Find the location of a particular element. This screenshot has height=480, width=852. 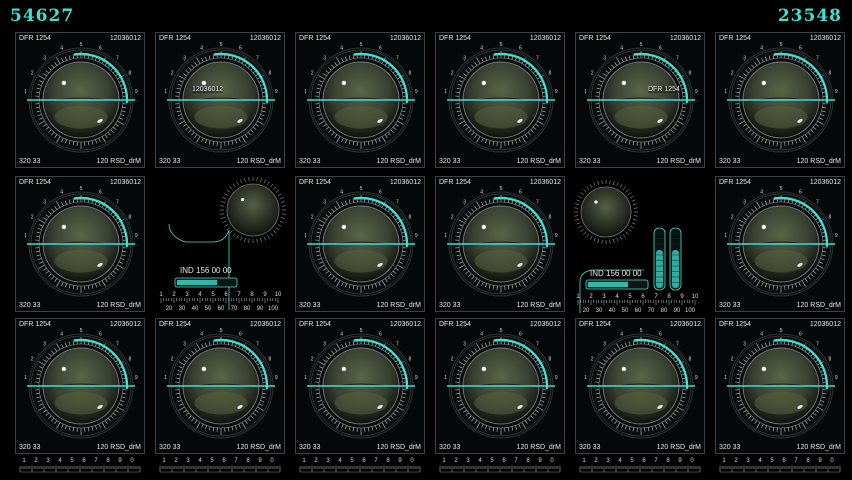

ruler: 1 2 3 4 5 6 7 8 9 0 is located at coordinates (361, 467).